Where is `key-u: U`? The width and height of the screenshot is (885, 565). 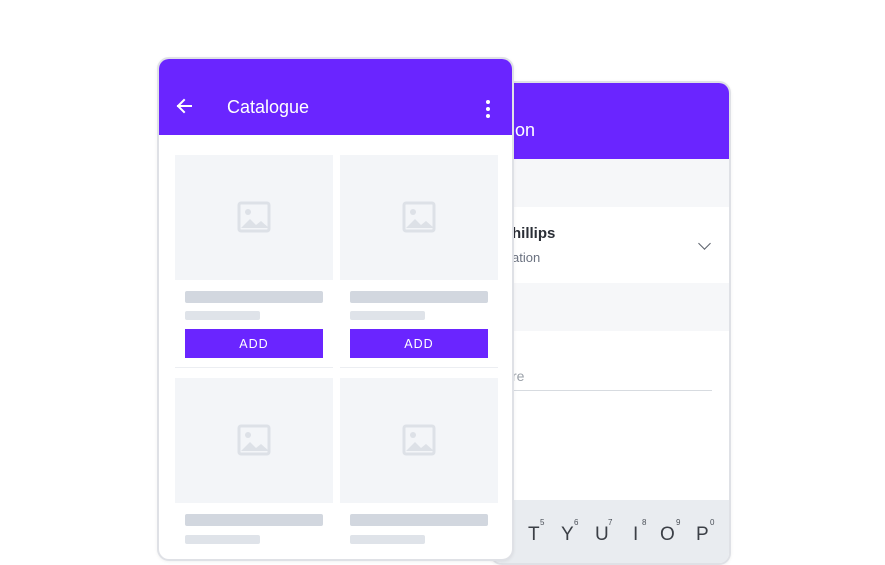 key-u: U is located at coordinates (602, 535).